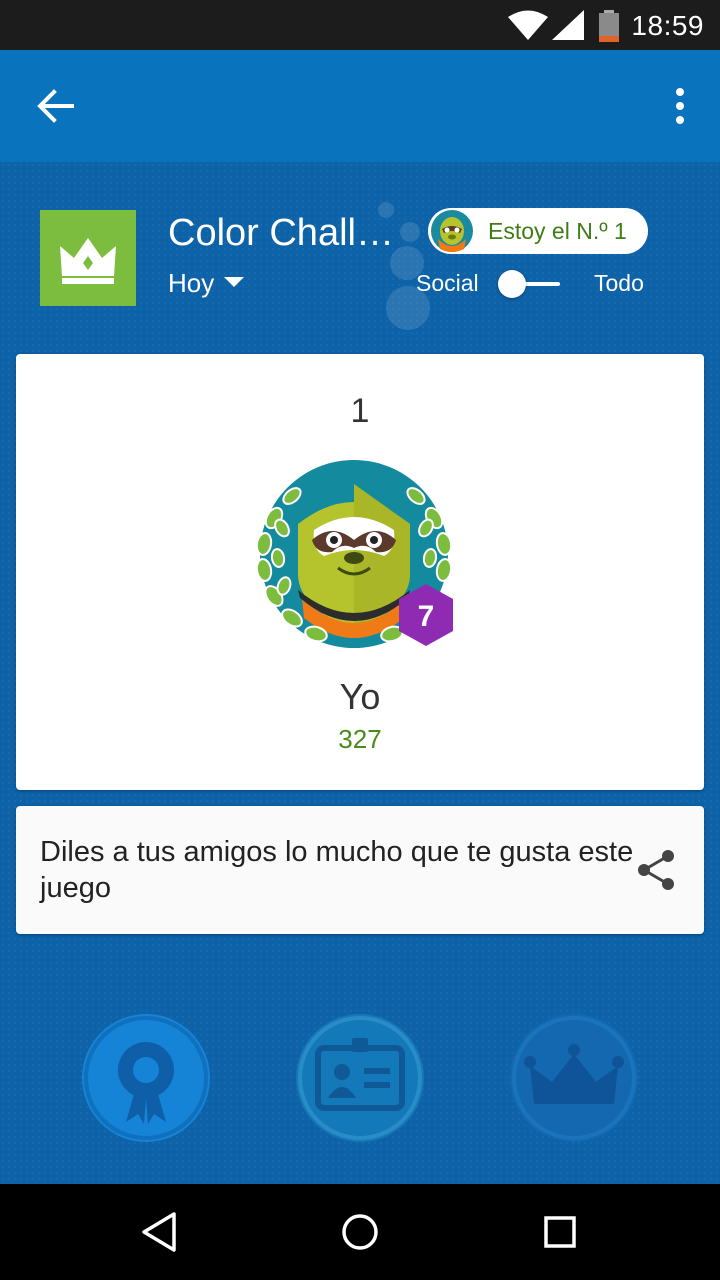  Describe the element at coordinates (609, 26) in the screenshot. I see `battery-icon` at that location.